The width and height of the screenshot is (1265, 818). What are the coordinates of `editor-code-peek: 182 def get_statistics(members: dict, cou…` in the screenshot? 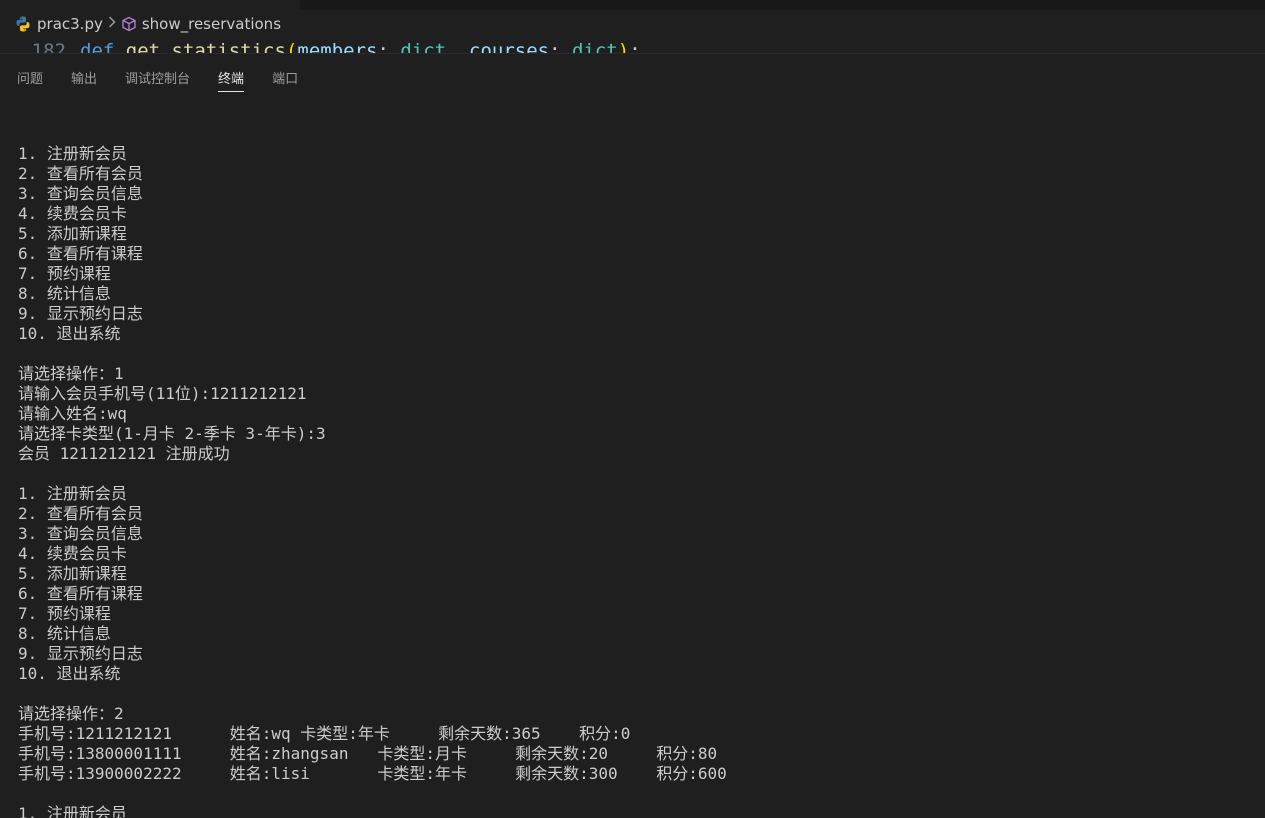 It's located at (632, 45).